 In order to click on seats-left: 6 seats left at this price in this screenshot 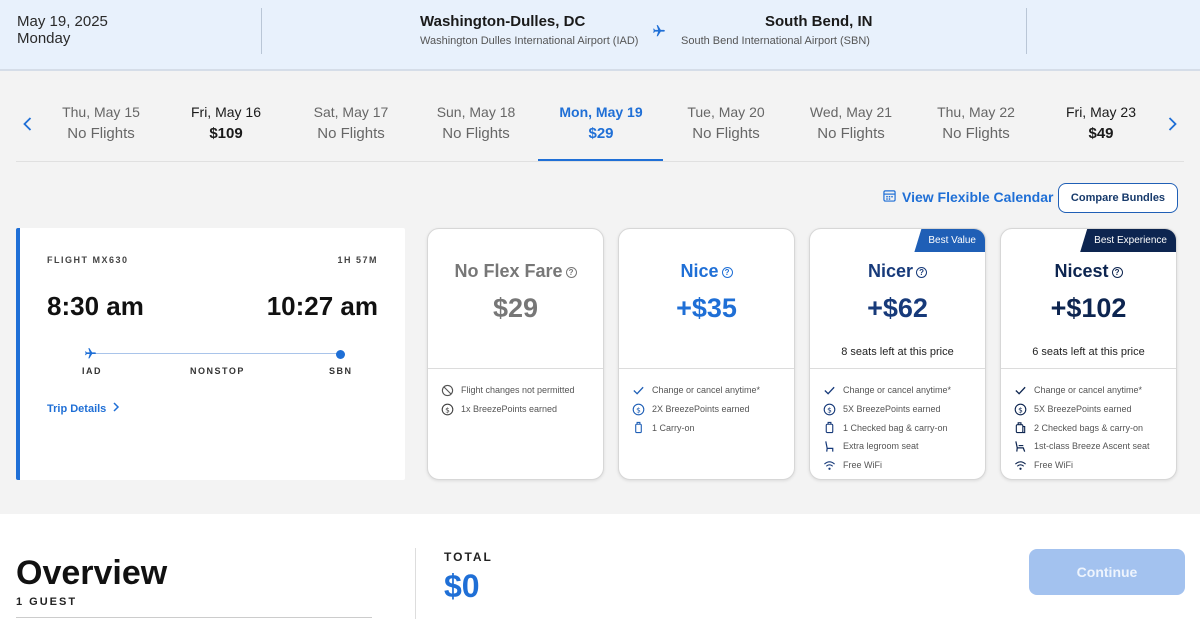, I will do `click(1088, 352)`.